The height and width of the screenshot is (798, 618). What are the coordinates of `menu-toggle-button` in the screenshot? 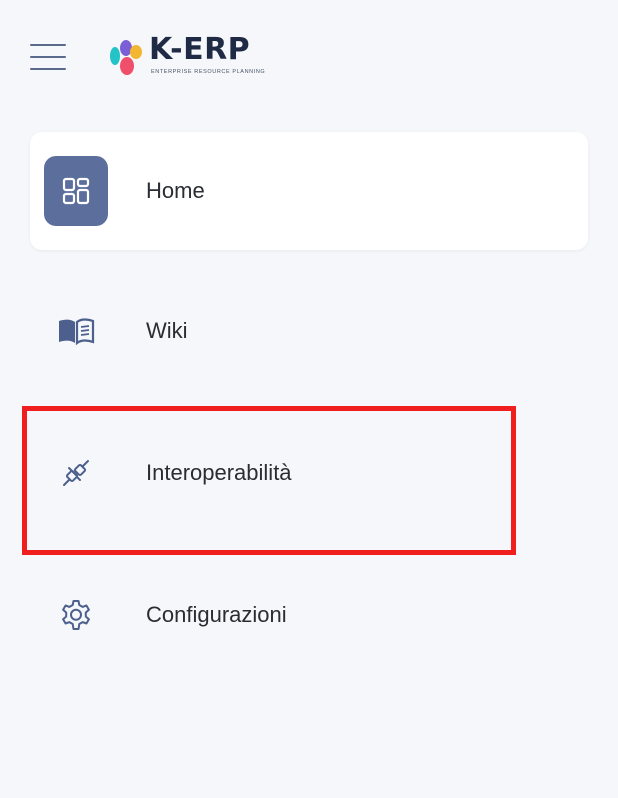 It's located at (48, 57).